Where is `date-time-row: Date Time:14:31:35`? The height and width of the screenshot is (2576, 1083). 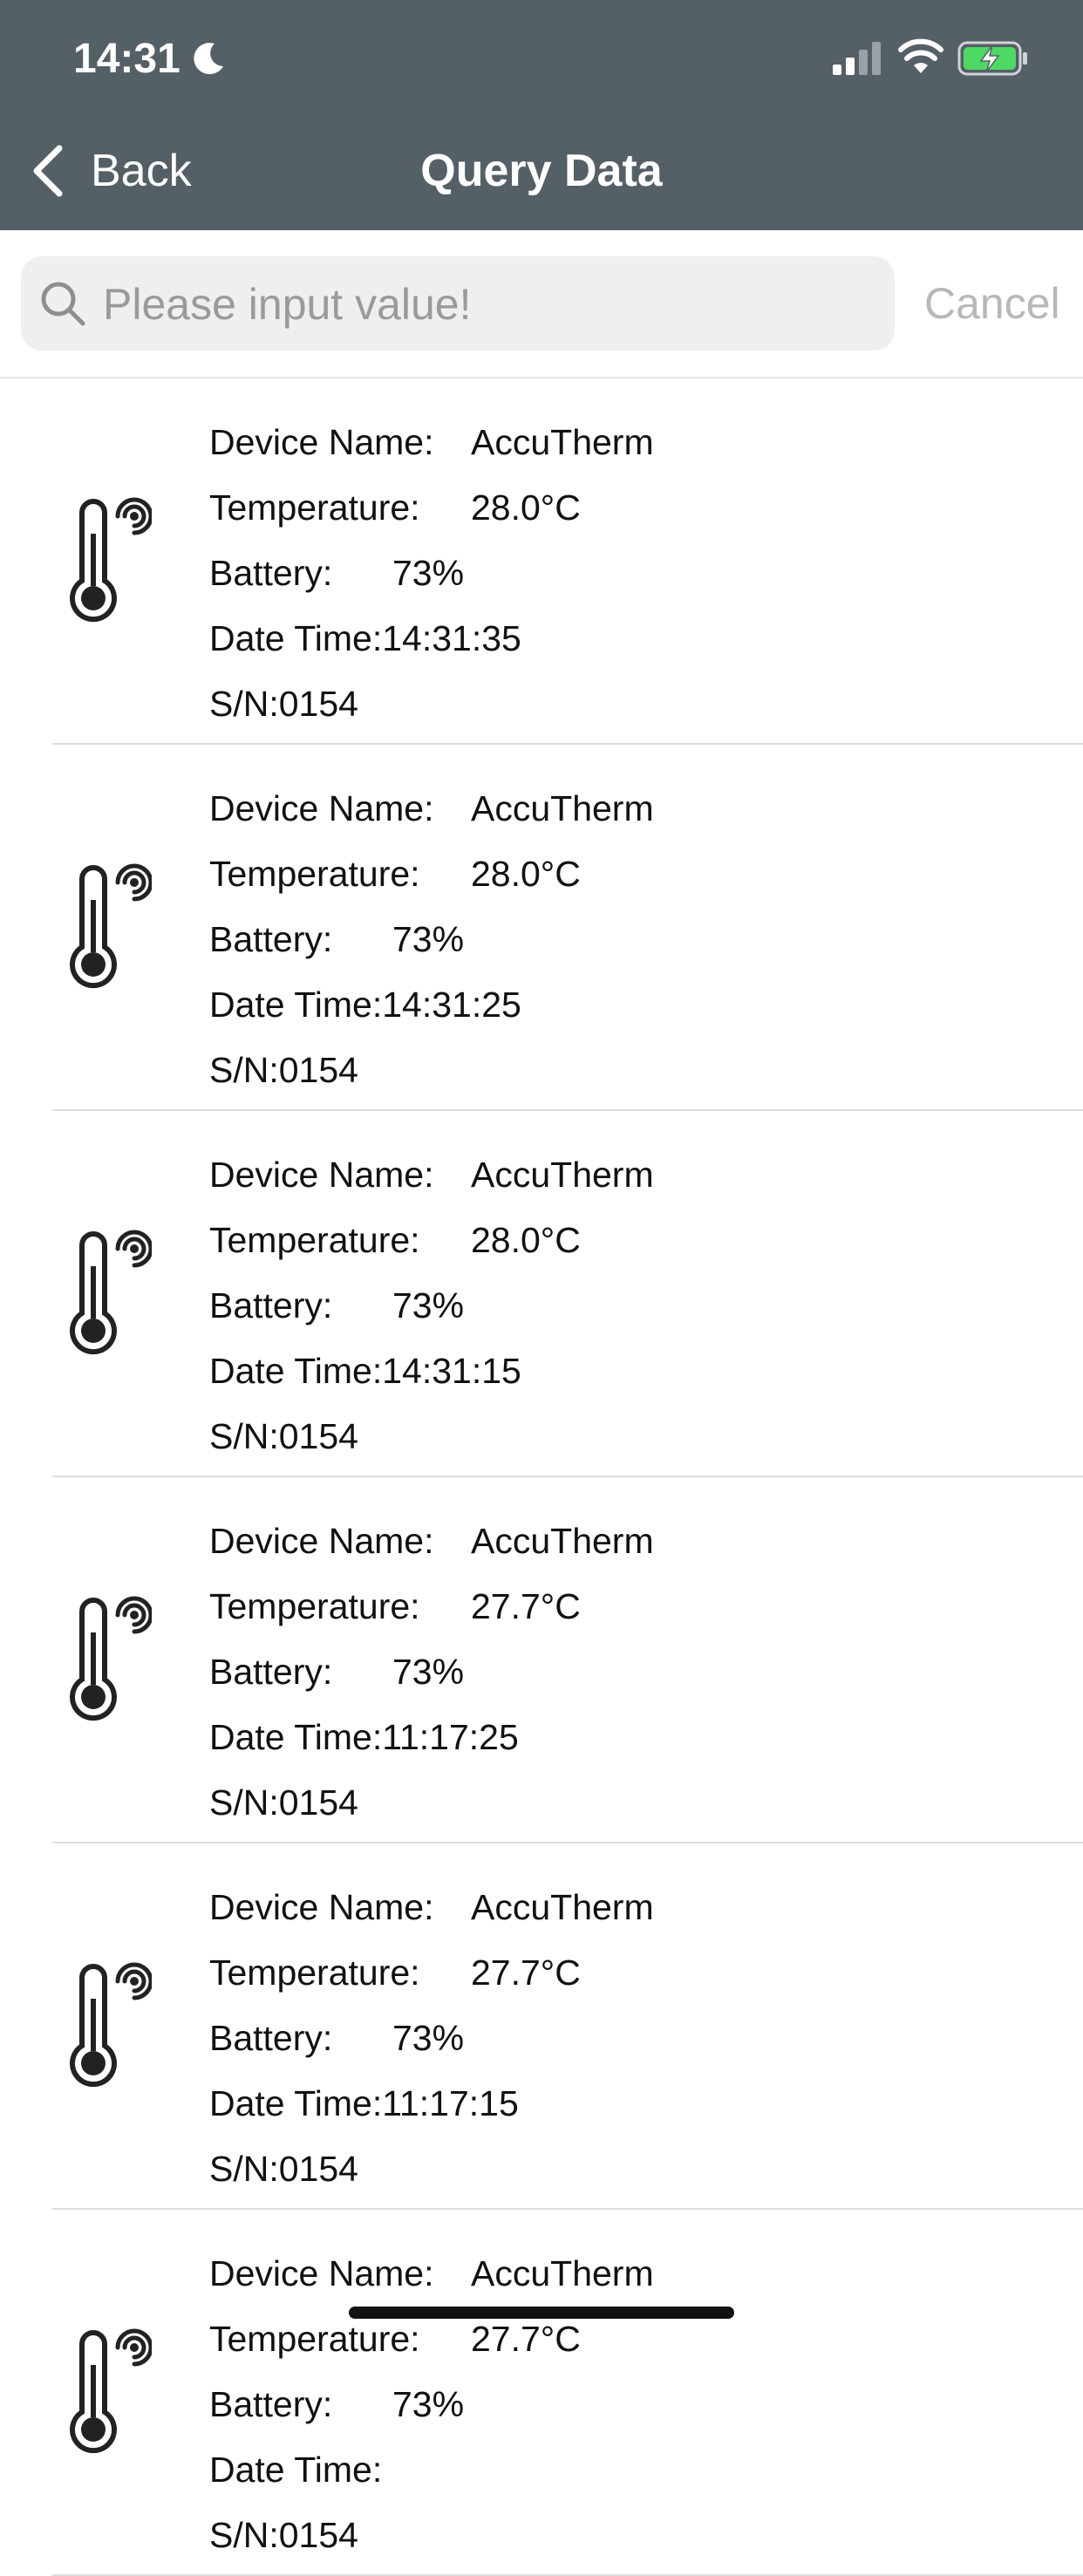 date-time-row: Date Time:14:31:35 is located at coordinates (431, 638).